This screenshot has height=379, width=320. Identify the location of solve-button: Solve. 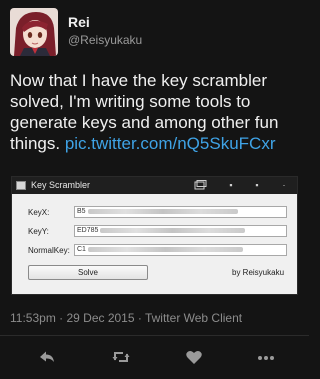
(88, 272).